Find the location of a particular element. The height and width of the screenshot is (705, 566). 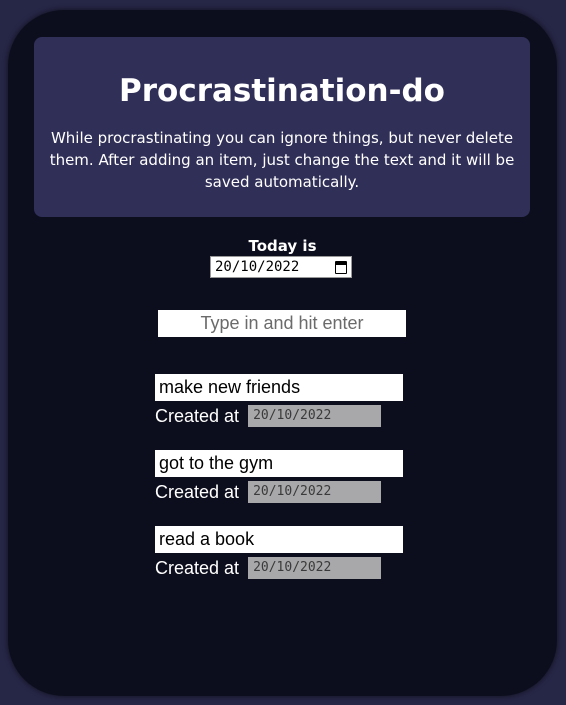

today-date-value: 20/10/2022 is located at coordinates (257, 267).